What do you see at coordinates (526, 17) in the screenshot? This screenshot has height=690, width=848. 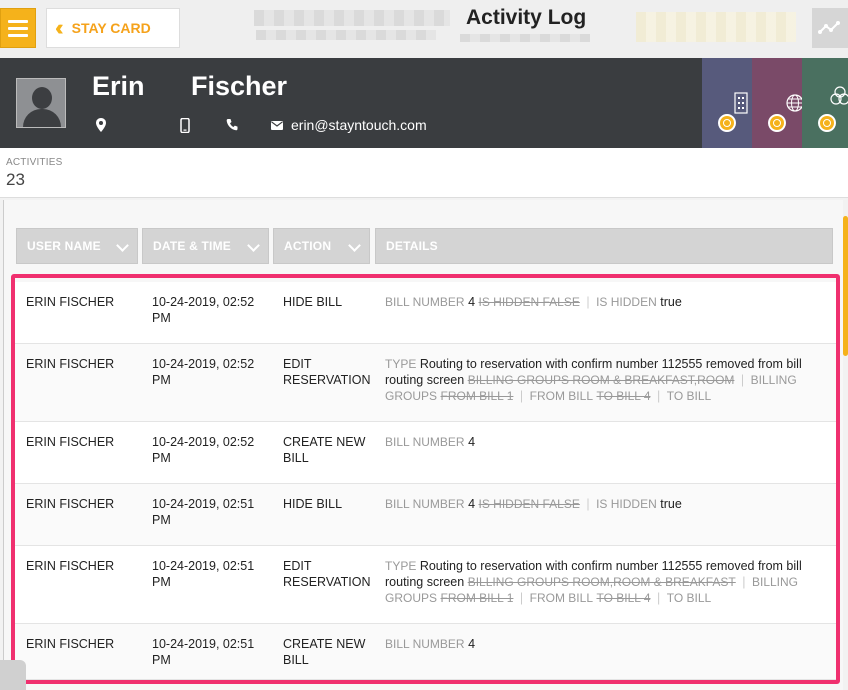 I see `page-title: Activity Log` at bounding box center [526, 17].